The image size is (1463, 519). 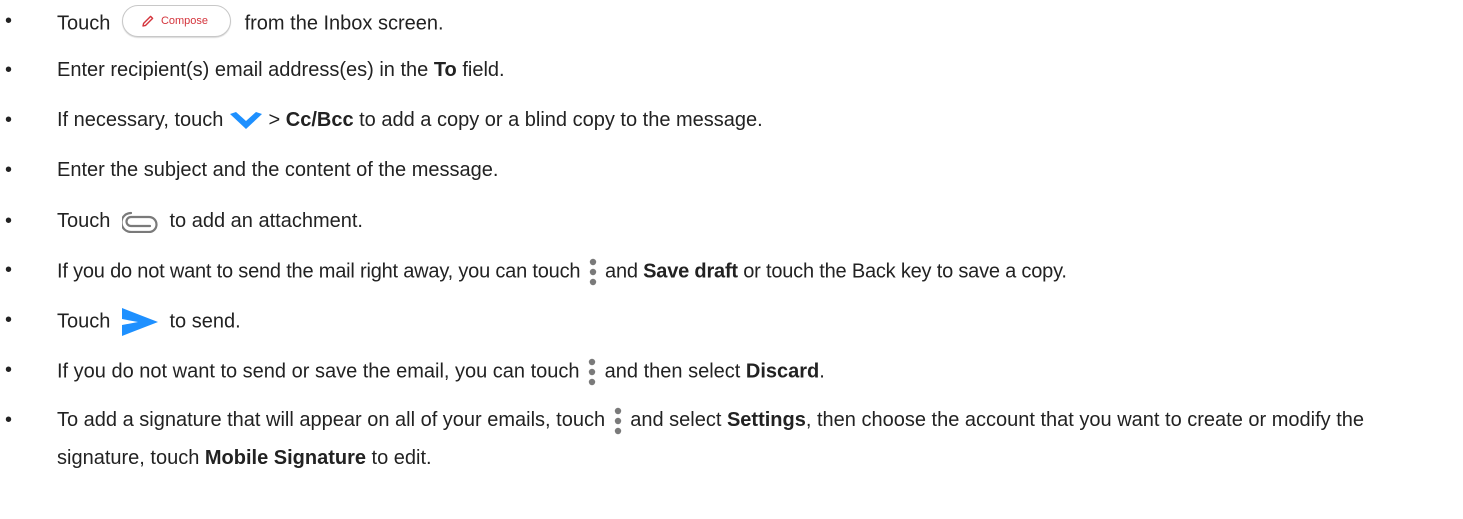 I want to click on compose-button: Compose, so click(x=176, y=21).